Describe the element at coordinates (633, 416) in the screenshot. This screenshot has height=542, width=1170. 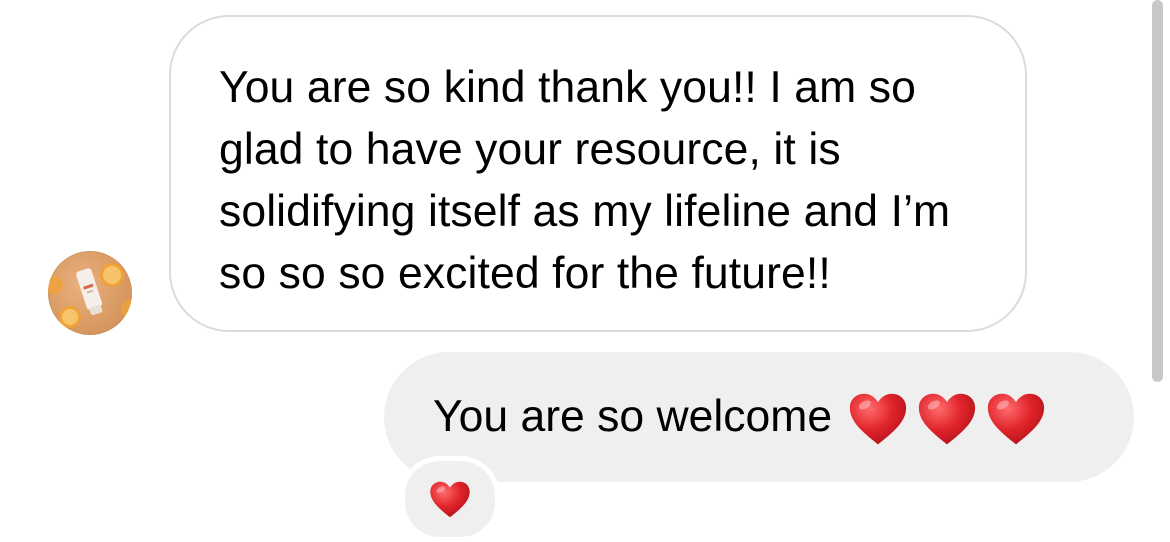
I see `outgoing-message-label: You are so welcome` at that location.